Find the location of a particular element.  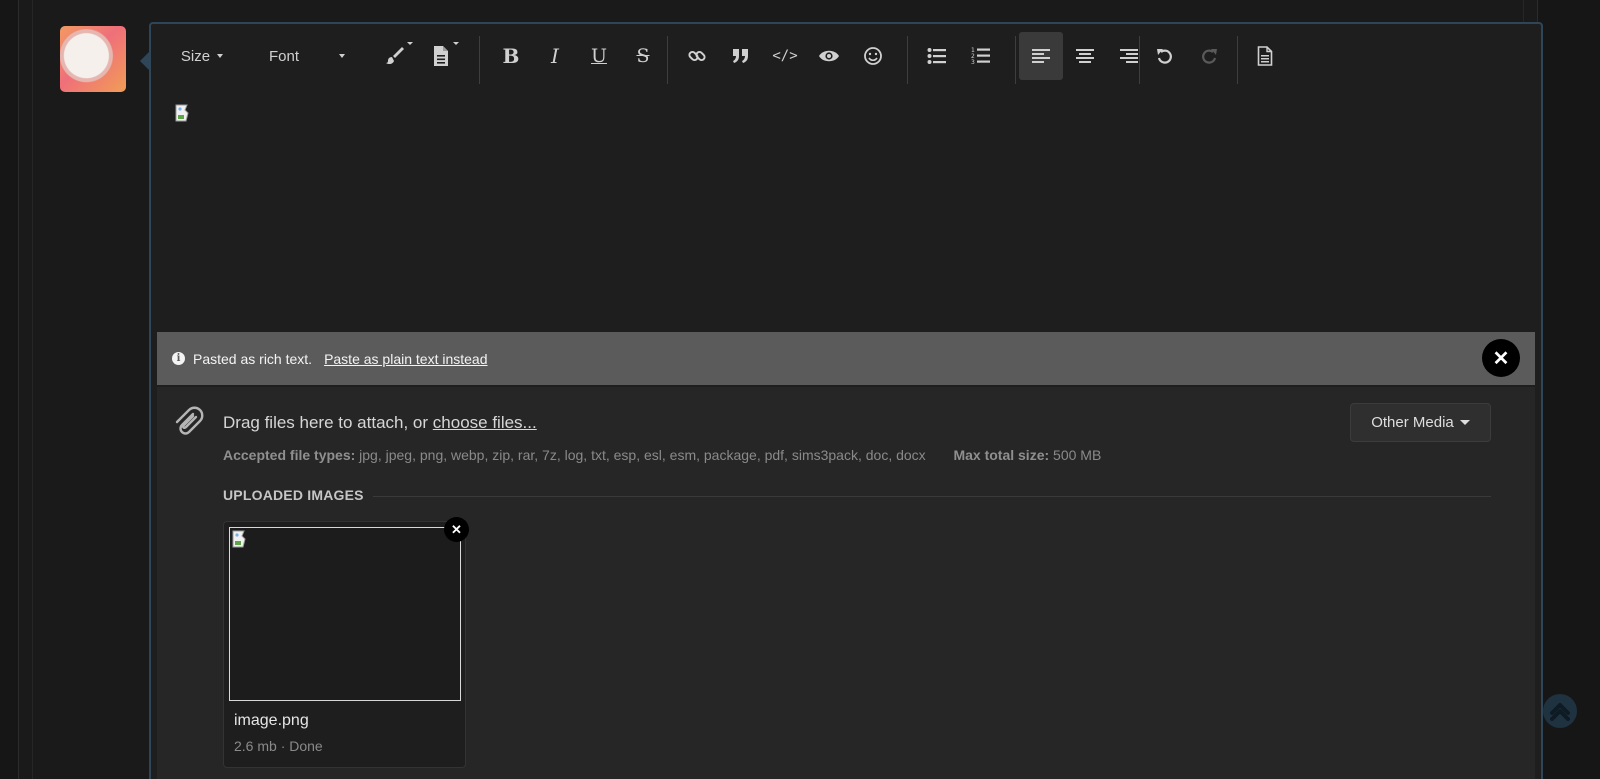

strikethrough-icon: S is located at coordinates (643, 56).